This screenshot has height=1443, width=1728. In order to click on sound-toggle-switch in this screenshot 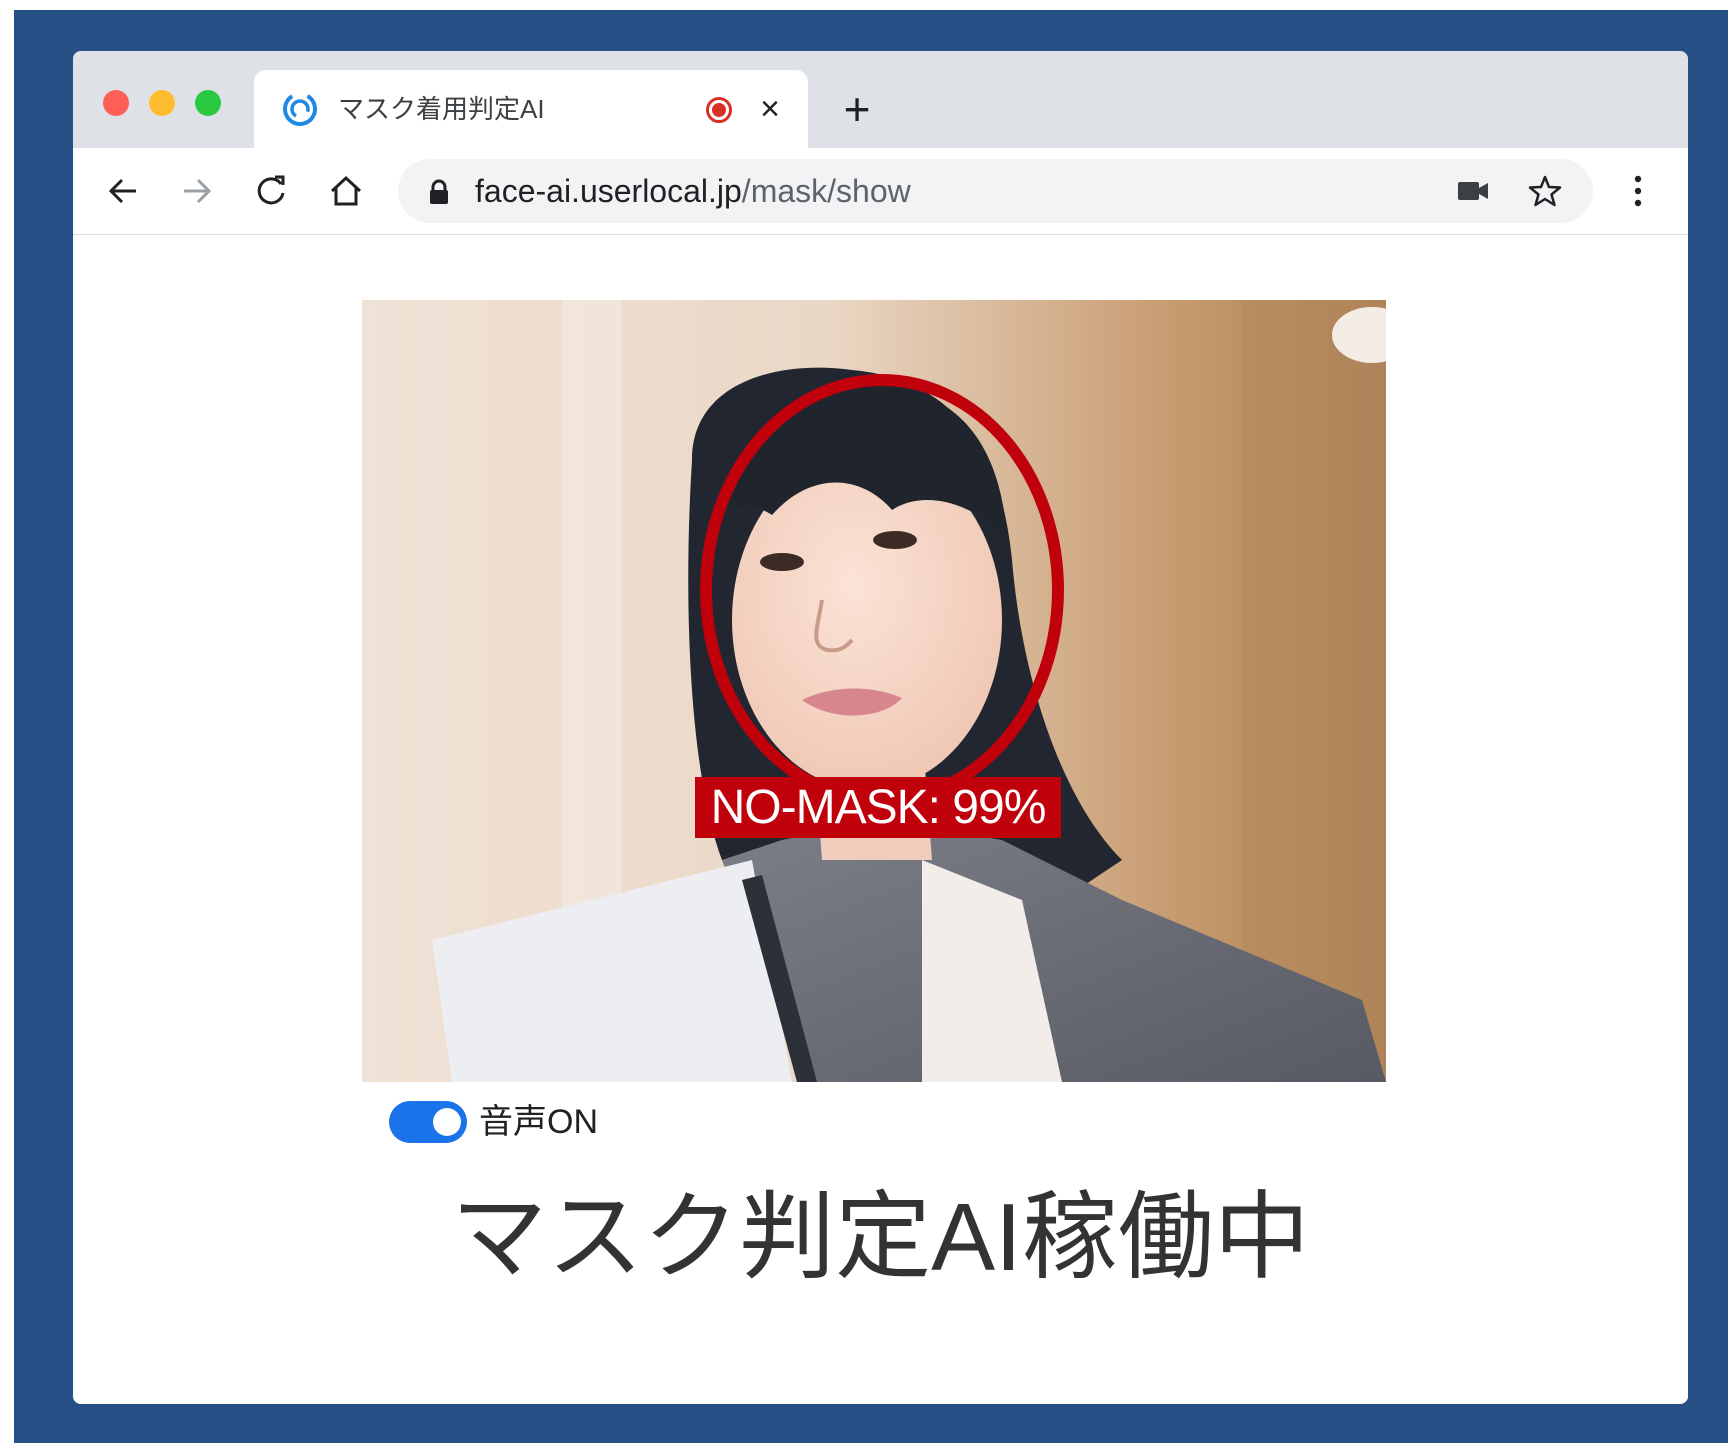, I will do `click(428, 1122)`.